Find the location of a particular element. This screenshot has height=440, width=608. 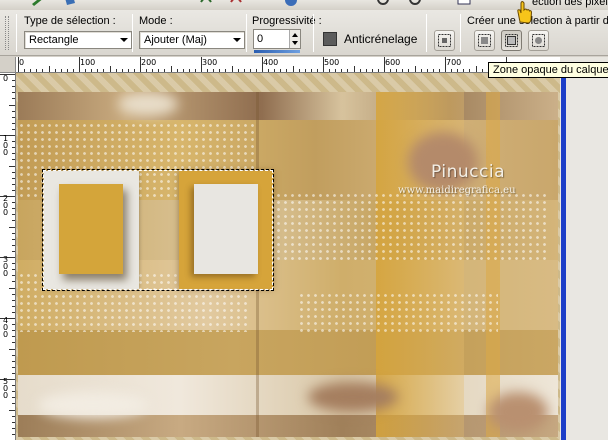

selection-options-button is located at coordinates (444, 40).